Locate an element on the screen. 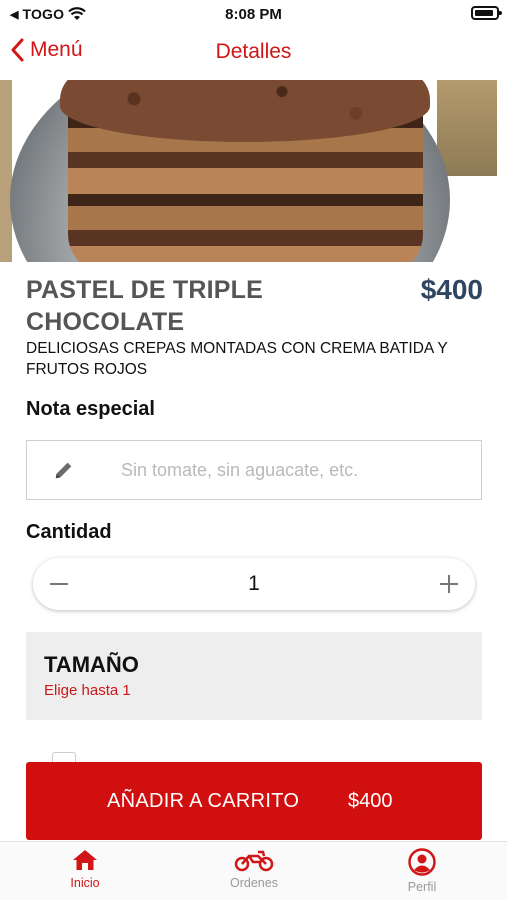 This screenshot has width=507, height=900. motorcycle-icon is located at coordinates (254, 861).